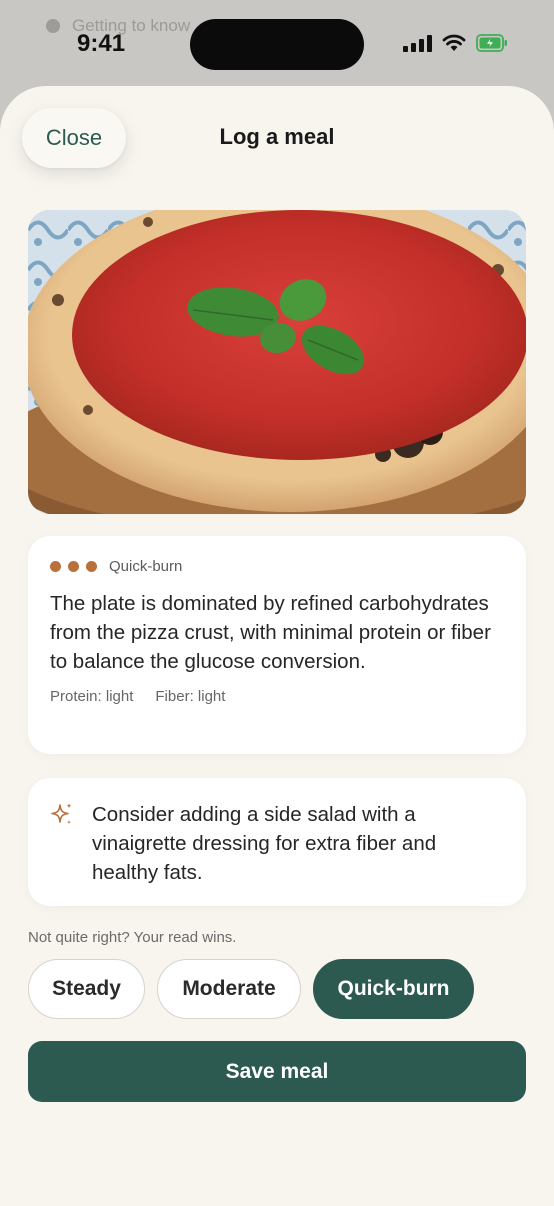 This screenshot has width=554, height=1206. What do you see at coordinates (492, 43) in the screenshot?
I see `battery-charging-icon` at bounding box center [492, 43].